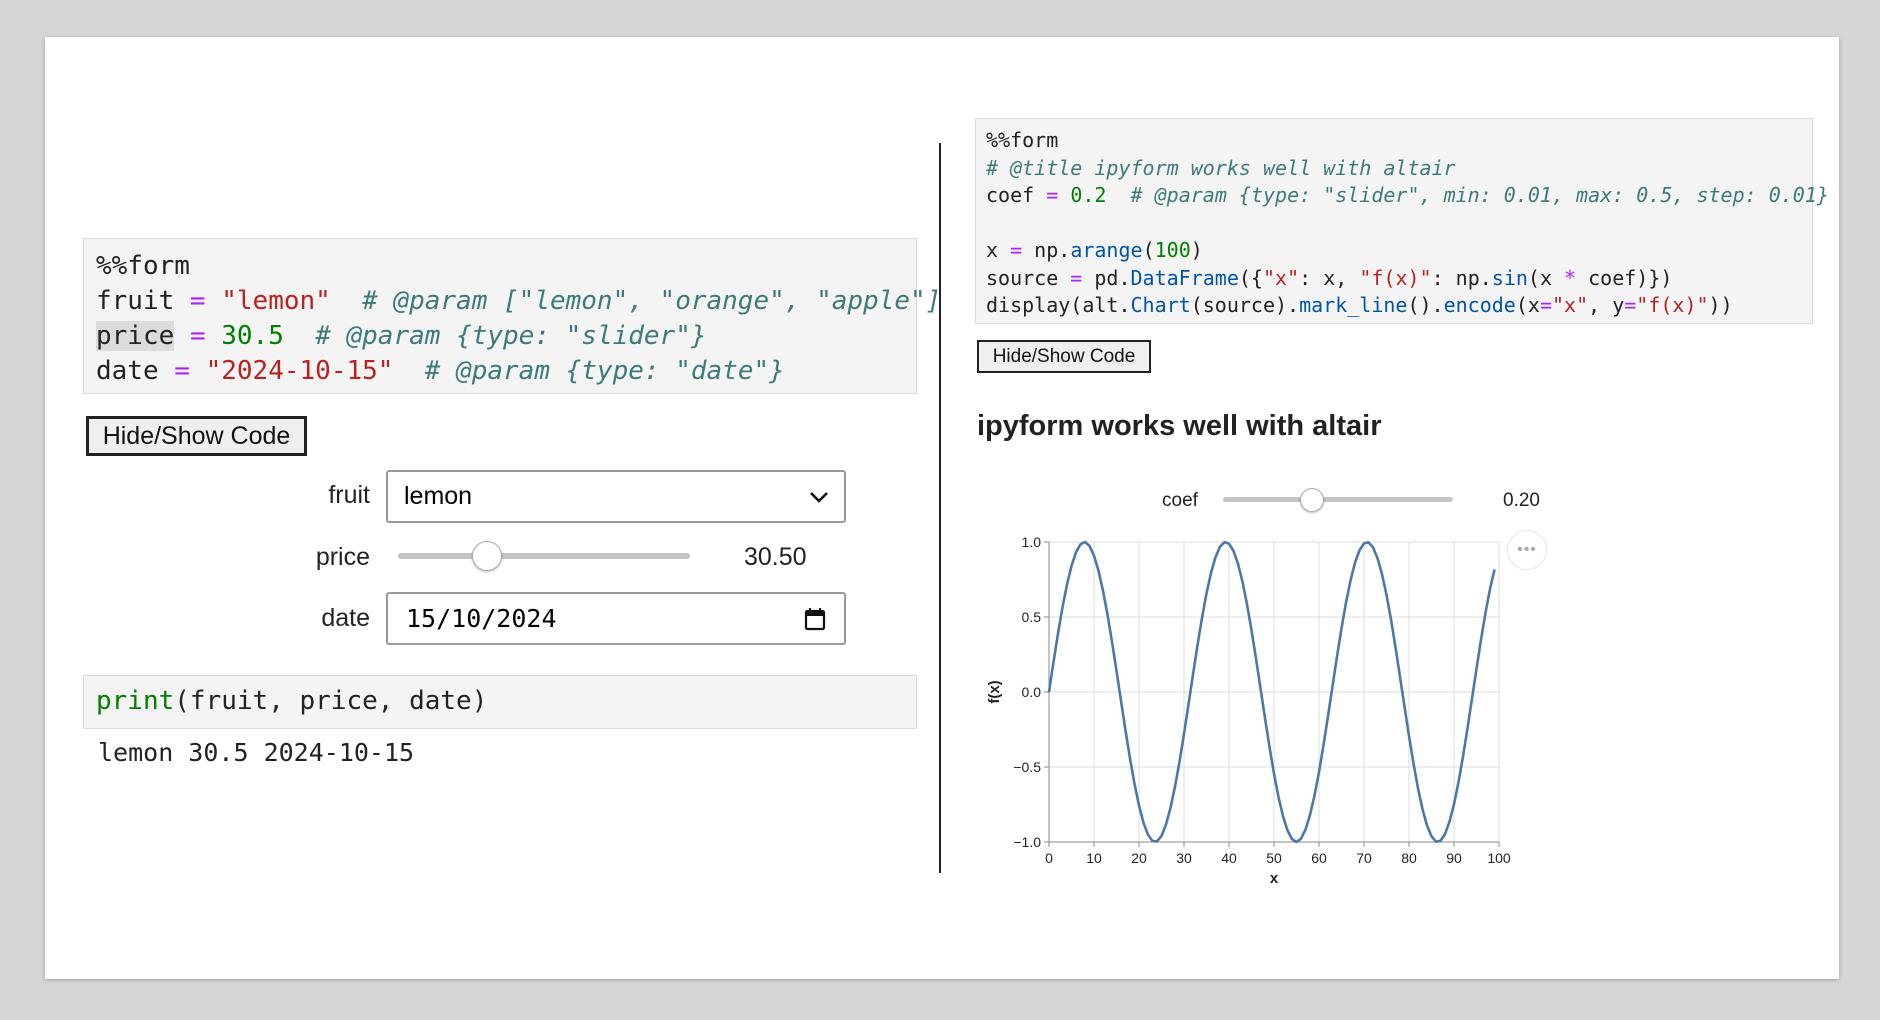 This screenshot has width=1880, height=1020. Describe the element at coordinates (438, 496) in the screenshot. I see `fruit-select-value: lemon` at that location.